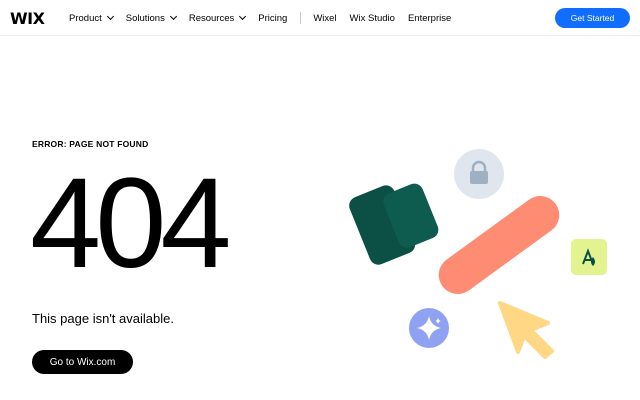 The height and width of the screenshot is (400, 640). What do you see at coordinates (479, 174) in the screenshot?
I see `lock-icon` at bounding box center [479, 174].